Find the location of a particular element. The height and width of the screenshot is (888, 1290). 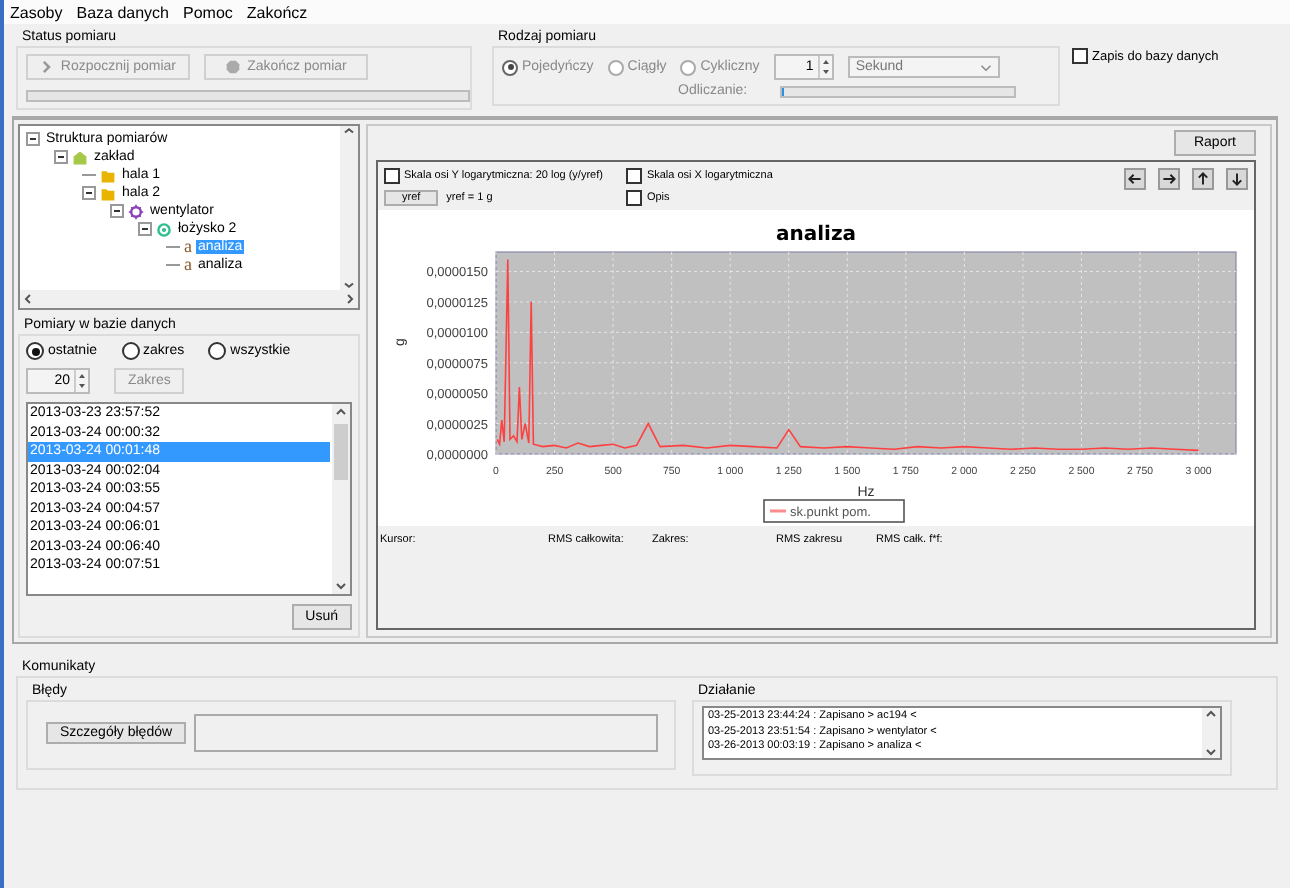

chart-title: analiza is located at coordinates (816, 235).